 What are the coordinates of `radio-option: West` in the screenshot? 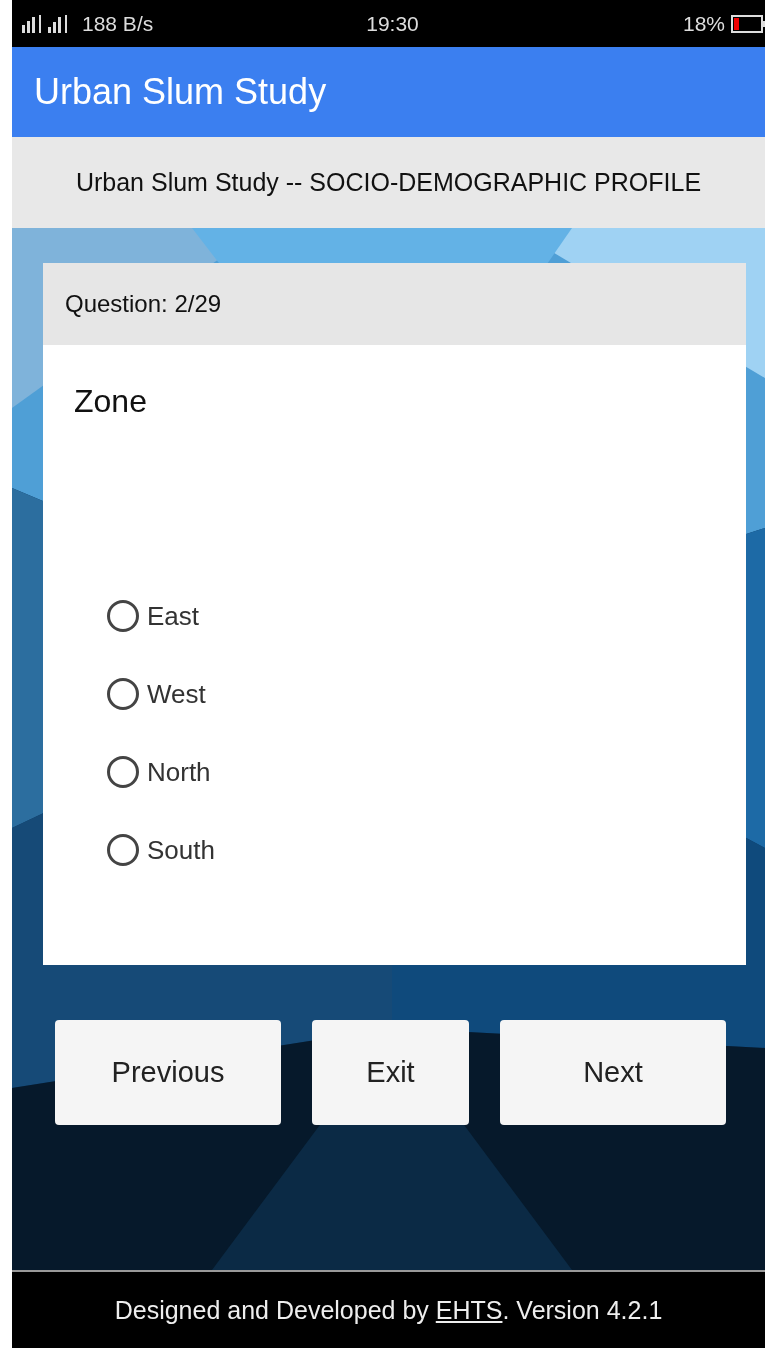 It's located at (156, 694).